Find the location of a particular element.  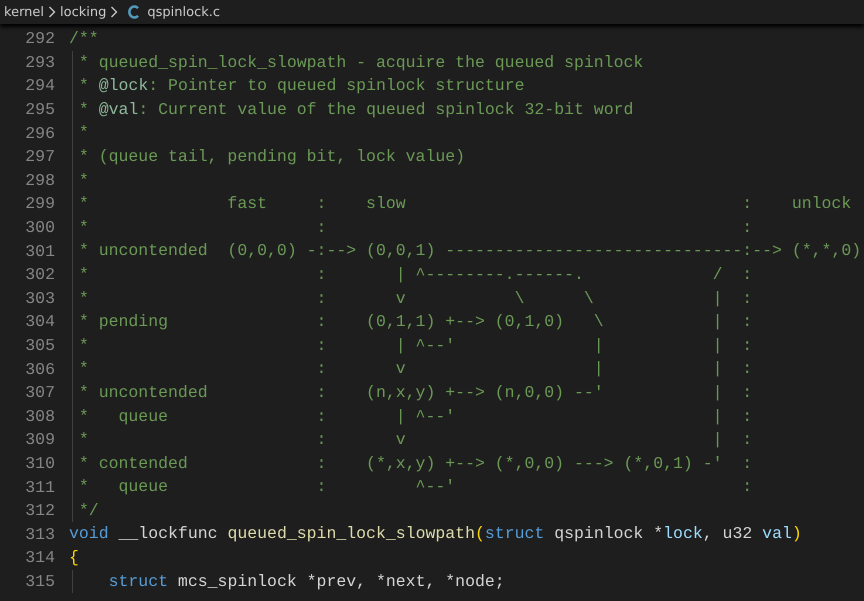

code-text: __lockfunc is located at coordinates (168, 534).